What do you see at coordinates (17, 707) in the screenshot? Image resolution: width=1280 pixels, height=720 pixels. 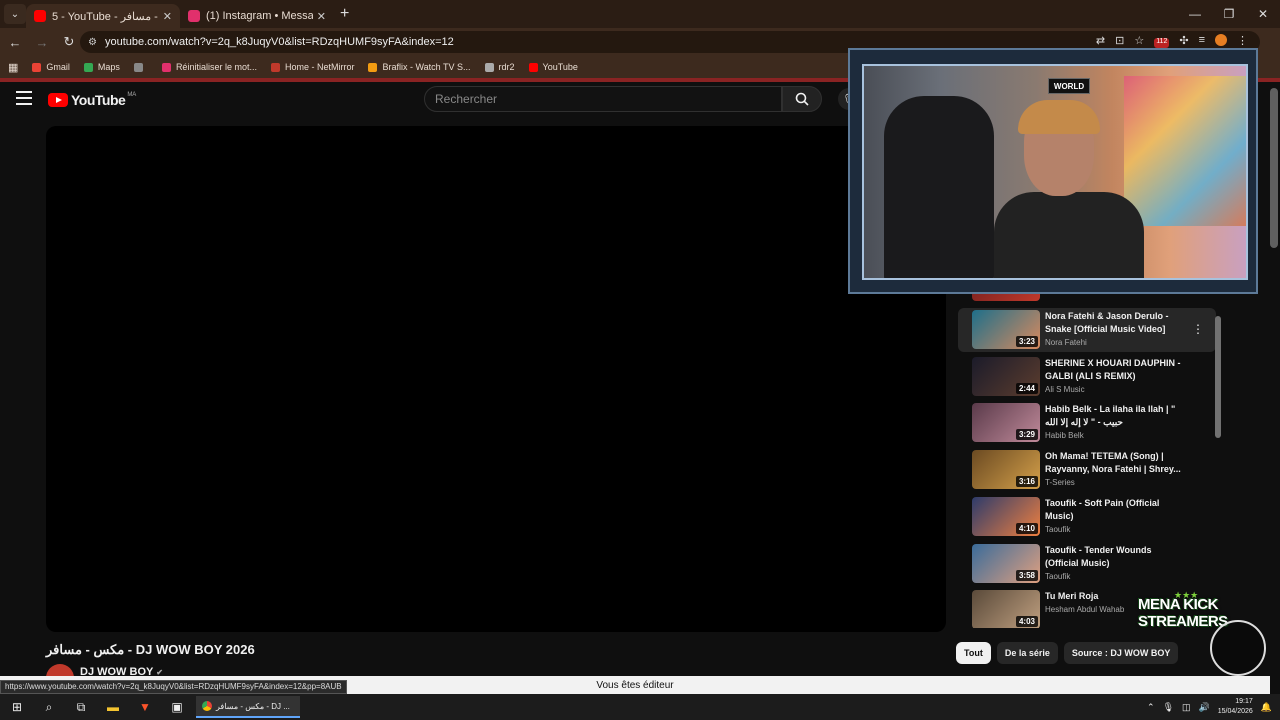 I see `windows-start-icon: ⊞` at bounding box center [17, 707].